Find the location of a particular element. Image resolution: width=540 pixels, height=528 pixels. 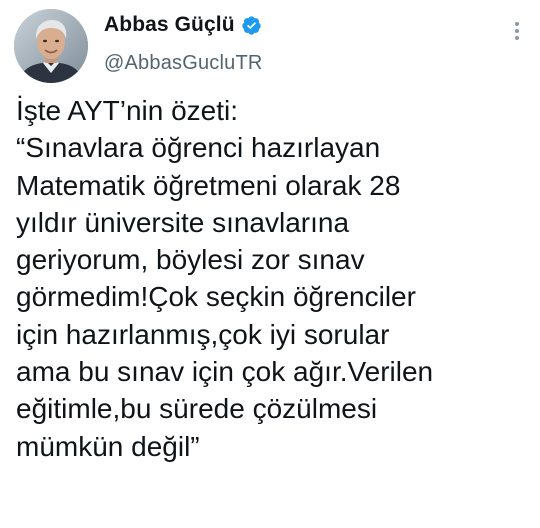

author-info: Abbas Güçlü @AbbasGucluTR is located at coordinates (183, 43).